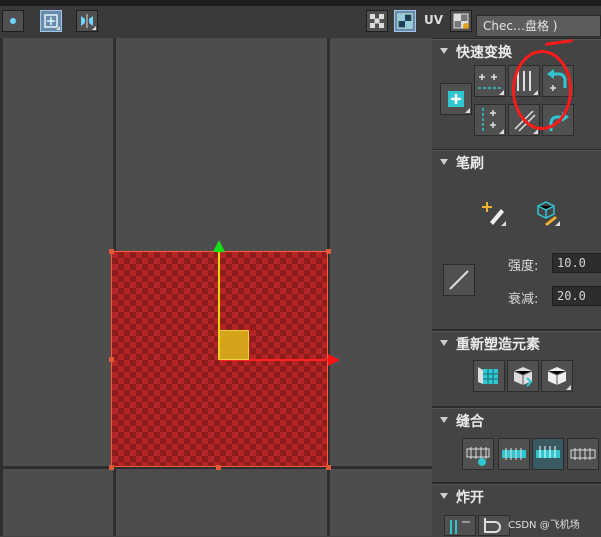 Image resolution: width=601 pixels, height=537 pixels. I want to click on weld-icon, so click(492, 525).